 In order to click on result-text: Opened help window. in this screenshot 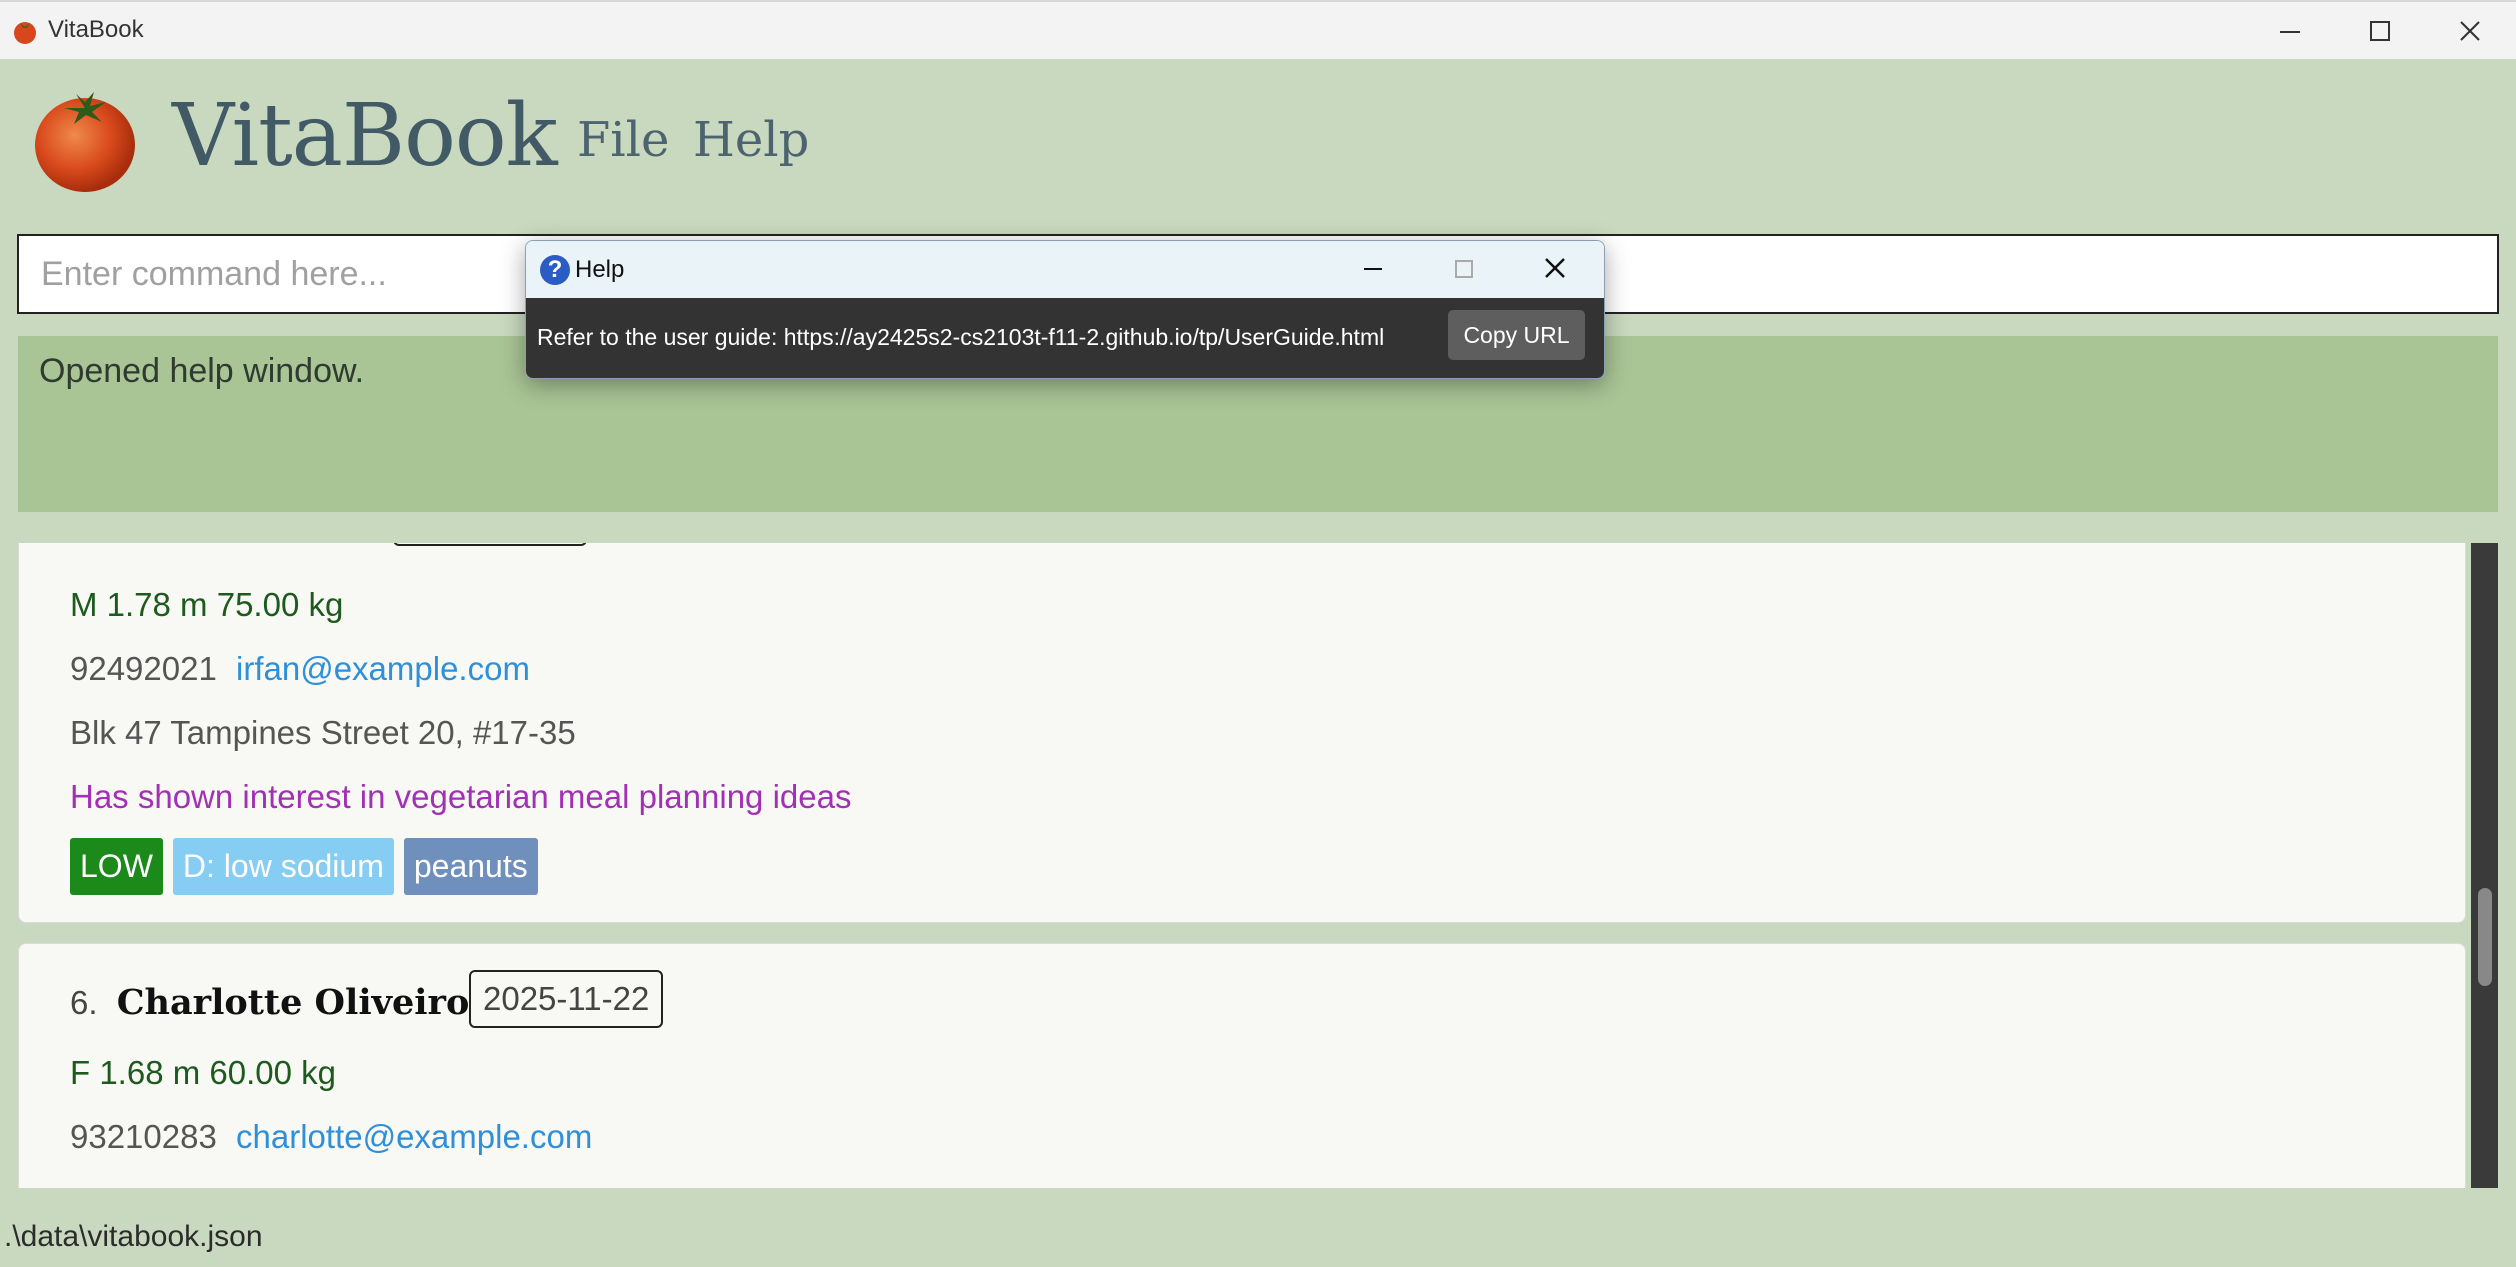, I will do `click(202, 371)`.